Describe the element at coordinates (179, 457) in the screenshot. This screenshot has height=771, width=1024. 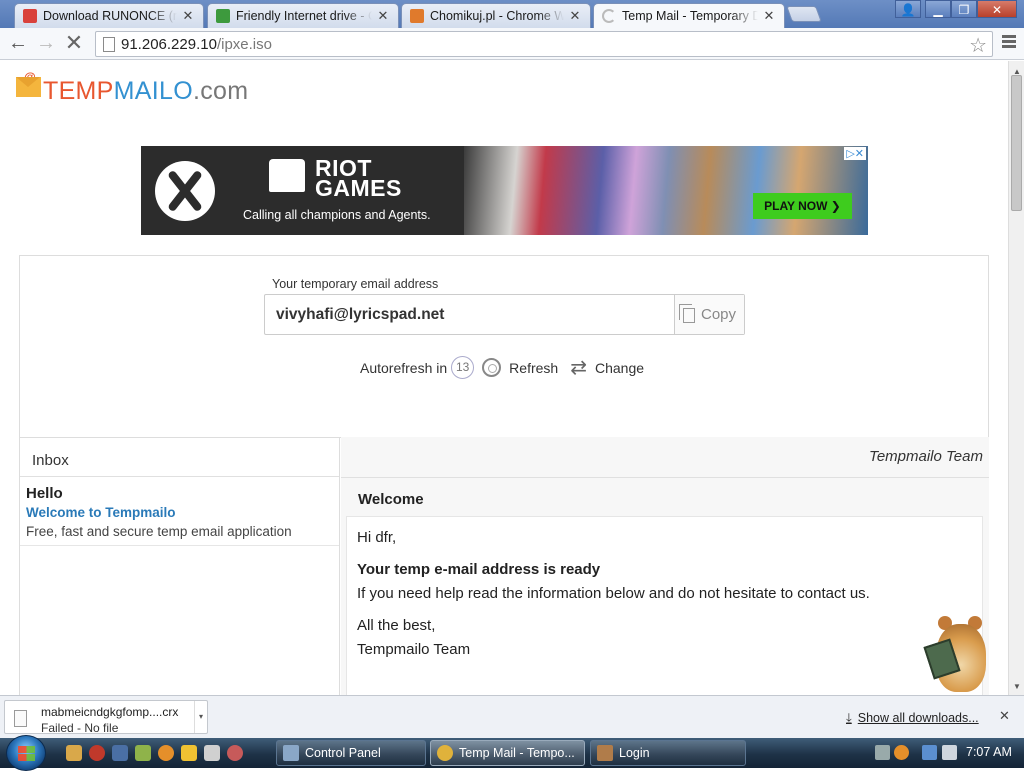
I see `inbox-header: Inbox` at that location.